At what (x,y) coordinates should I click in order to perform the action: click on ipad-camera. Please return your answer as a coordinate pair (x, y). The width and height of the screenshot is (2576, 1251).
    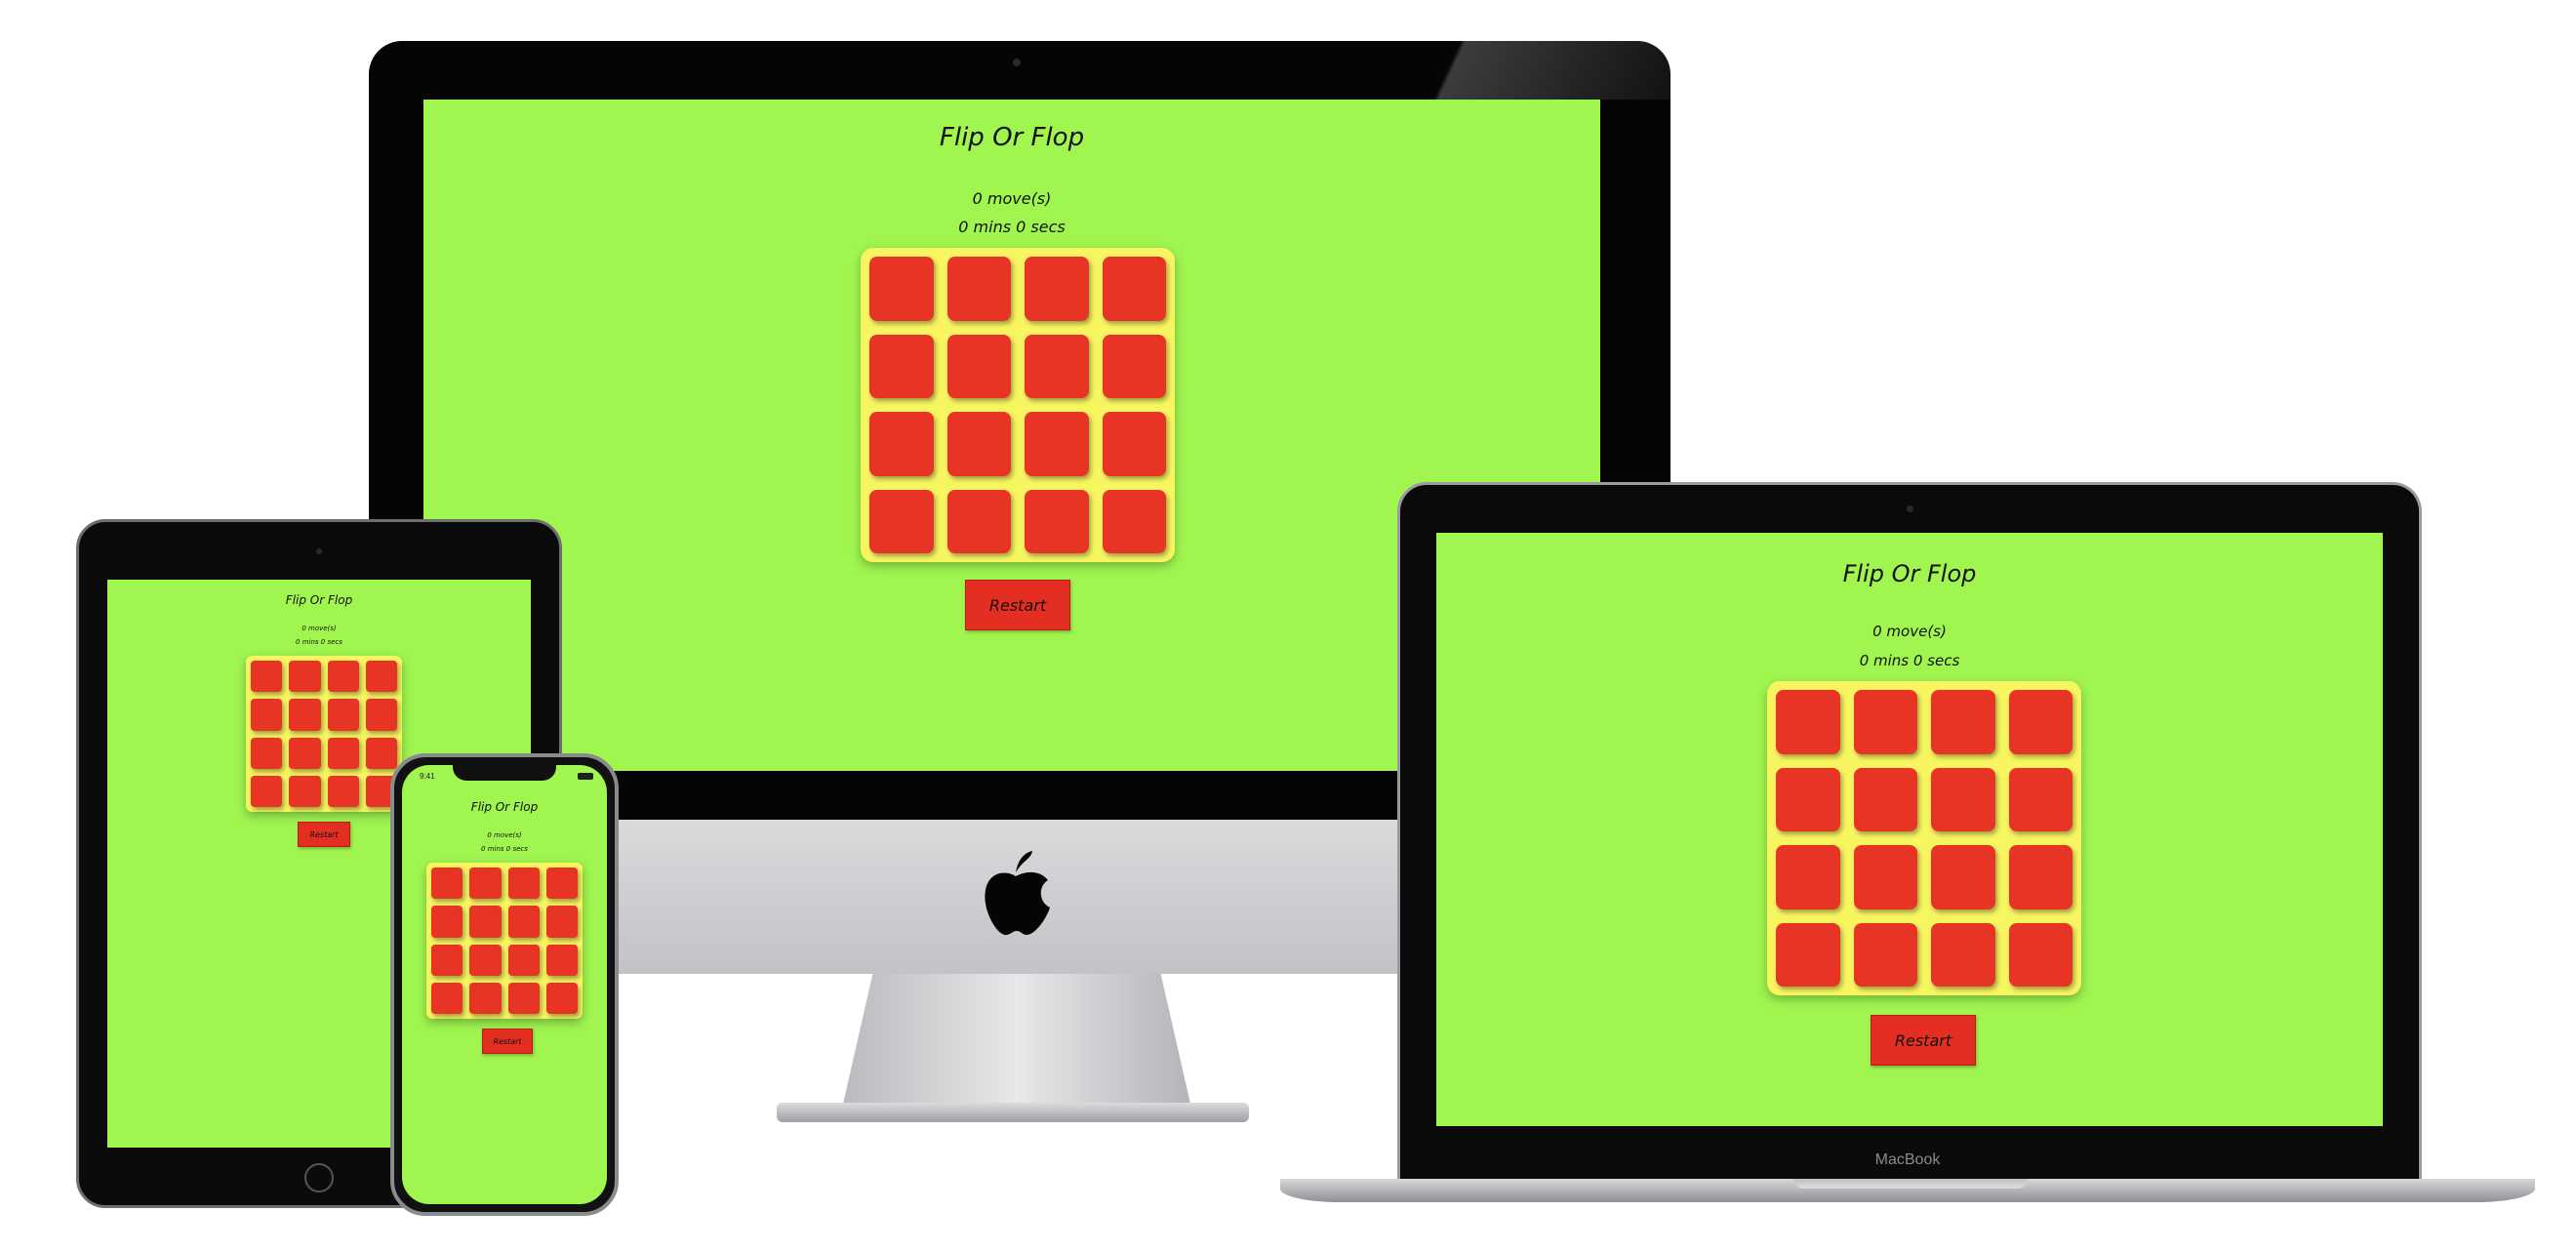
    Looking at the image, I should click on (319, 551).